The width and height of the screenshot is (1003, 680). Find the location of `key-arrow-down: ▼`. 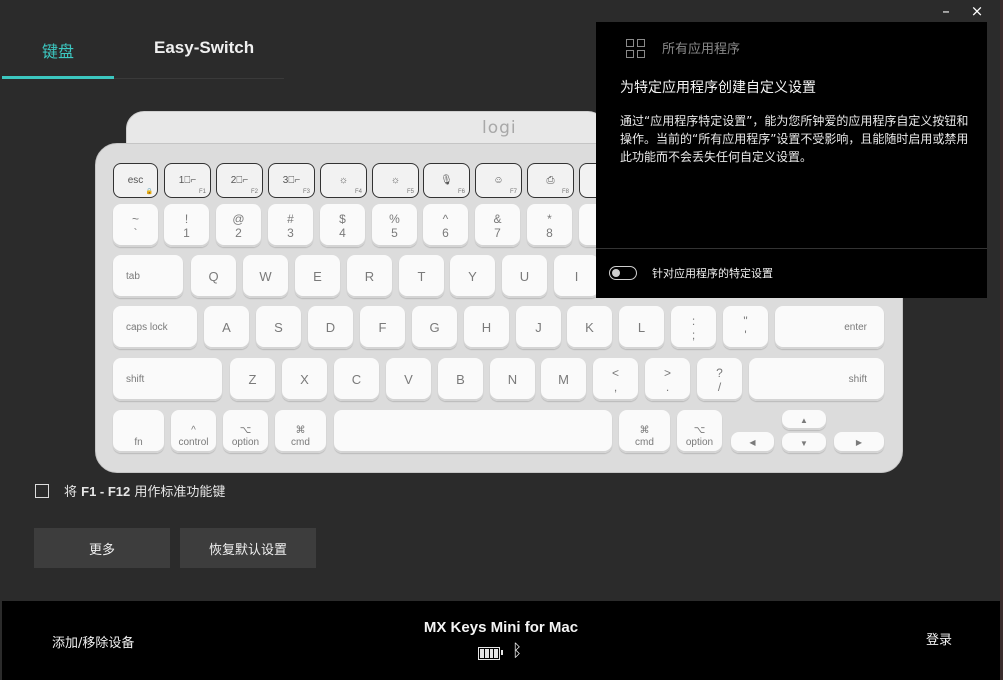

key-arrow-down: ▼ is located at coordinates (804, 443).